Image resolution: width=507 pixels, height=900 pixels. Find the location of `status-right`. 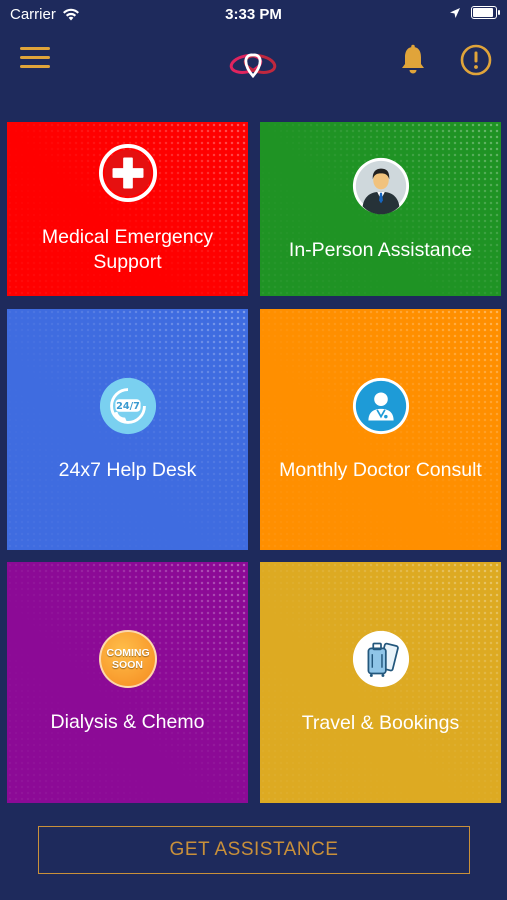

status-right is located at coordinates (474, 12).